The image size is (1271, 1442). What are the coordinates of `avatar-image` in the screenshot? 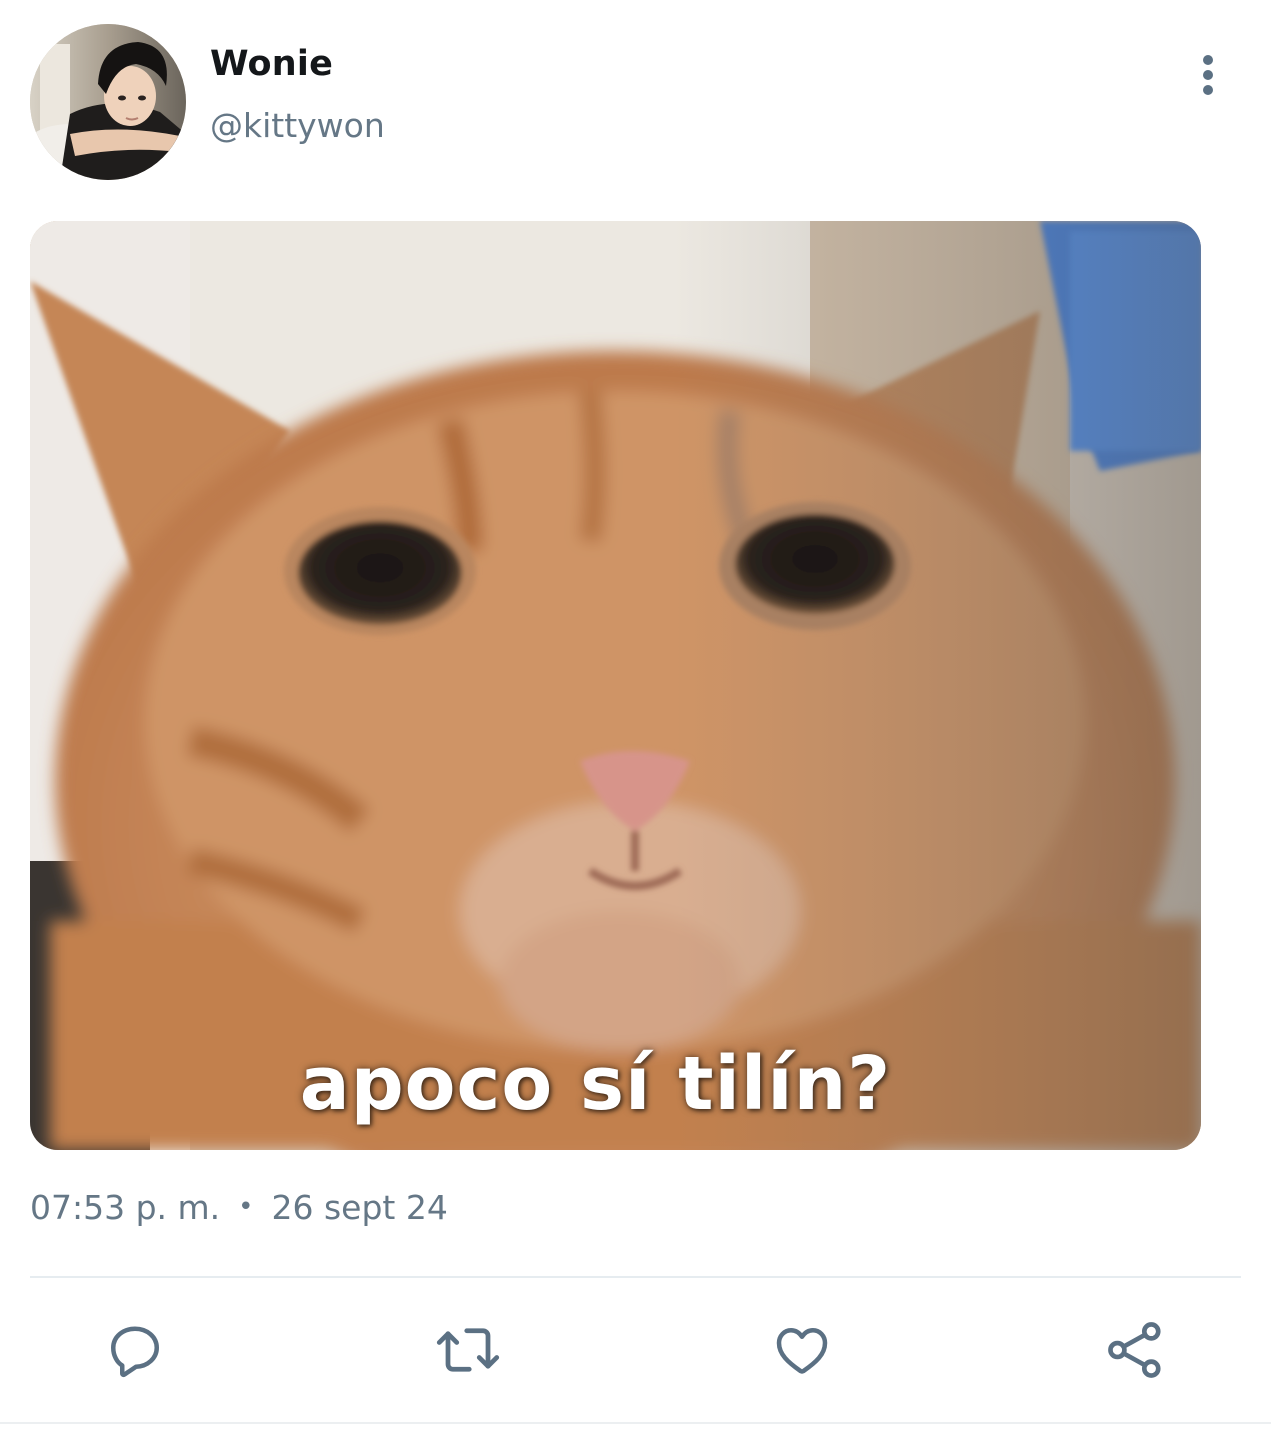 It's located at (108, 102).